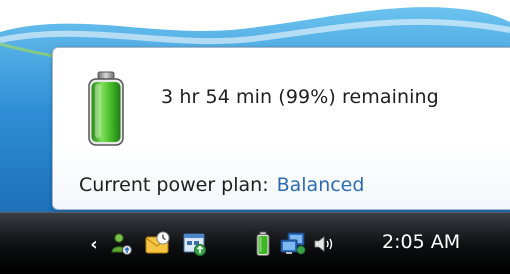 This screenshot has height=275, width=510. Describe the element at coordinates (324, 244) in the screenshot. I see `volume-icon` at that location.